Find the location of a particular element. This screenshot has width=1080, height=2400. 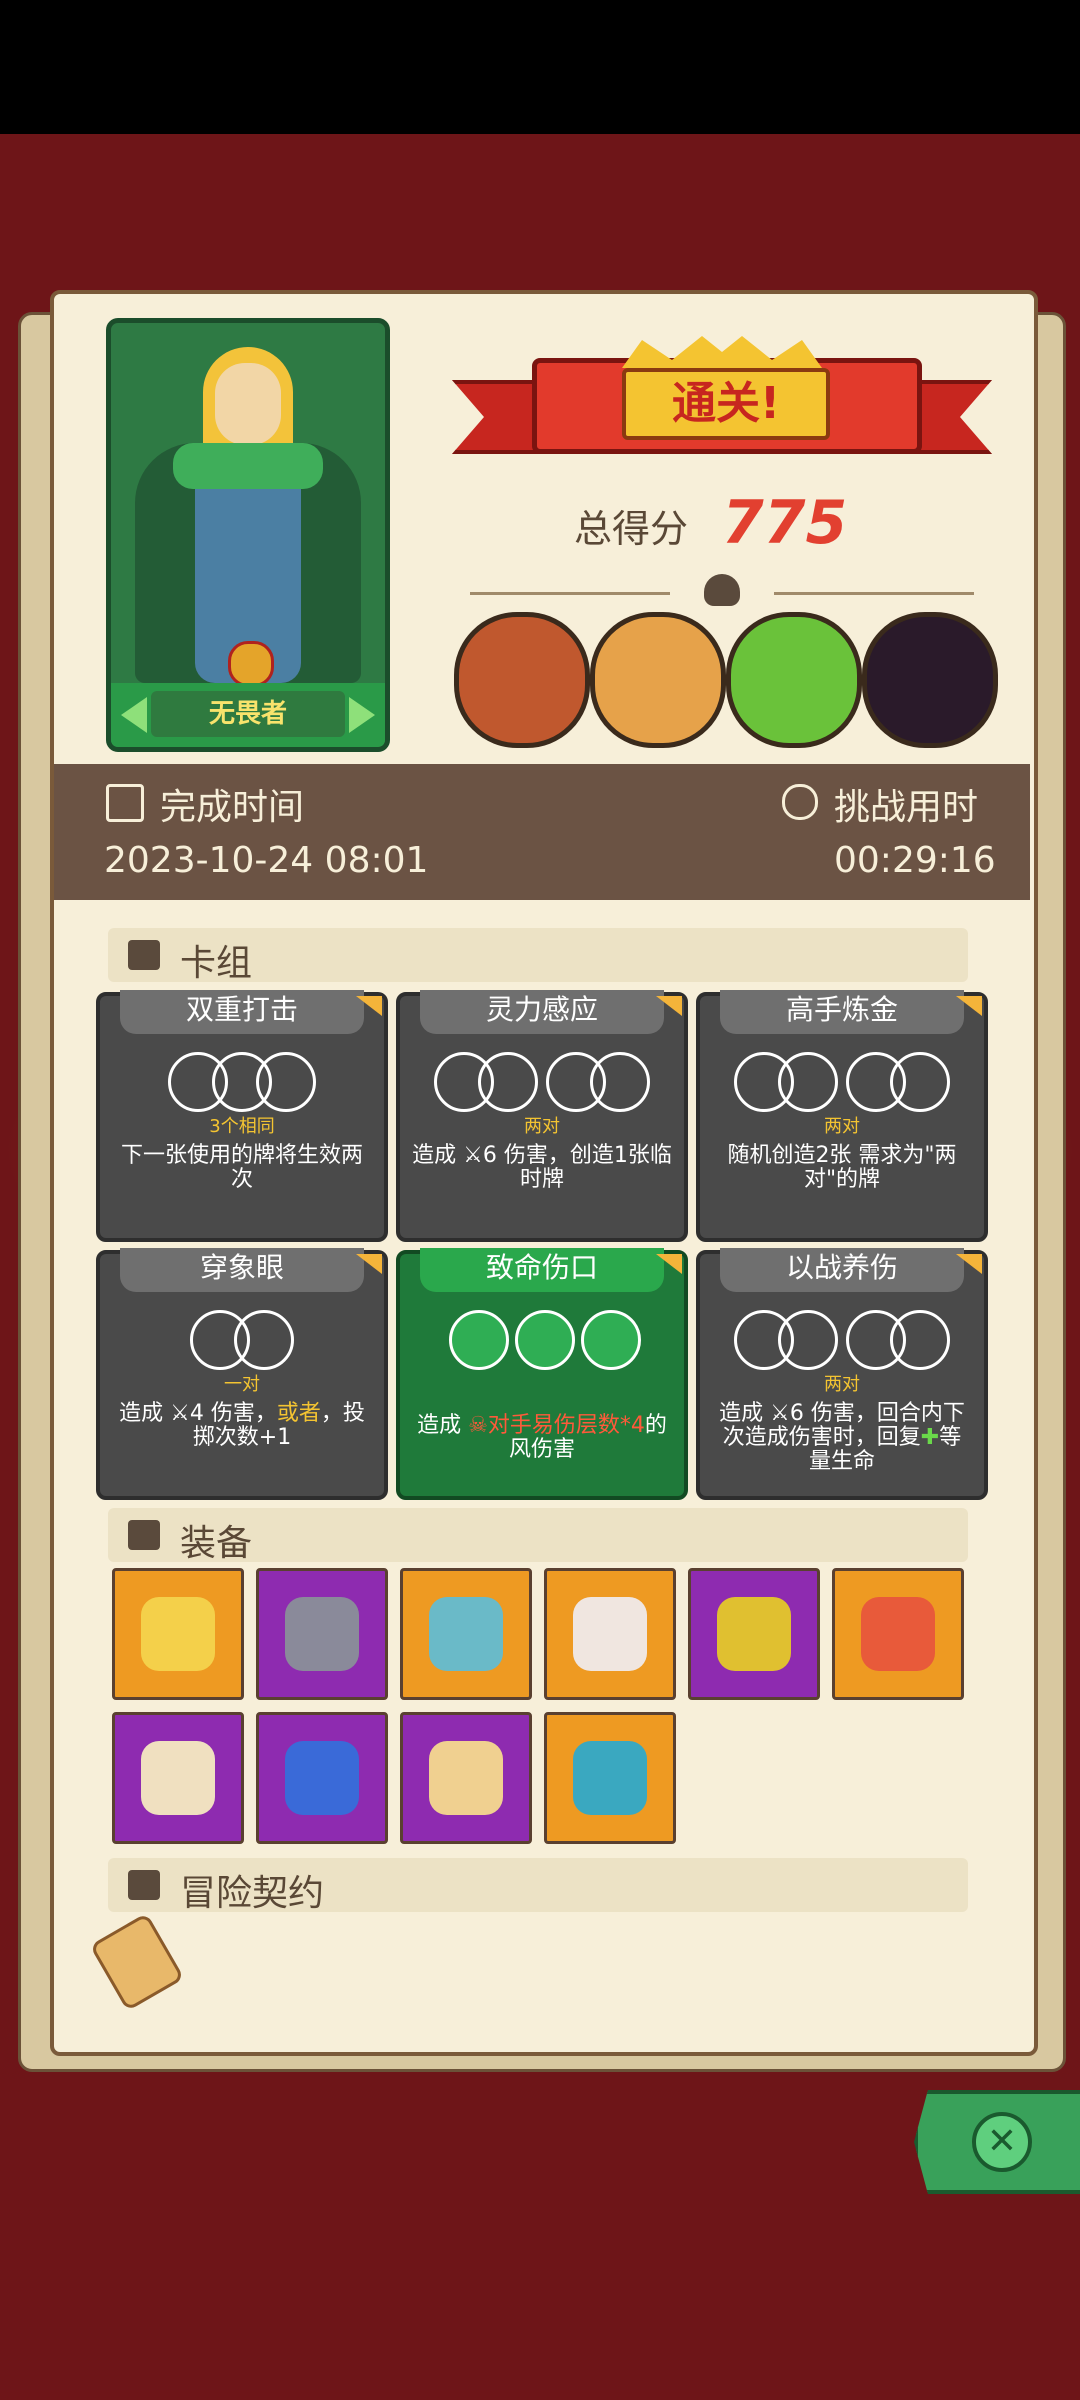

skill-card: 致命伤口 造成 ☠对手易伤层数*4的风伤害 is located at coordinates (542, 1374).